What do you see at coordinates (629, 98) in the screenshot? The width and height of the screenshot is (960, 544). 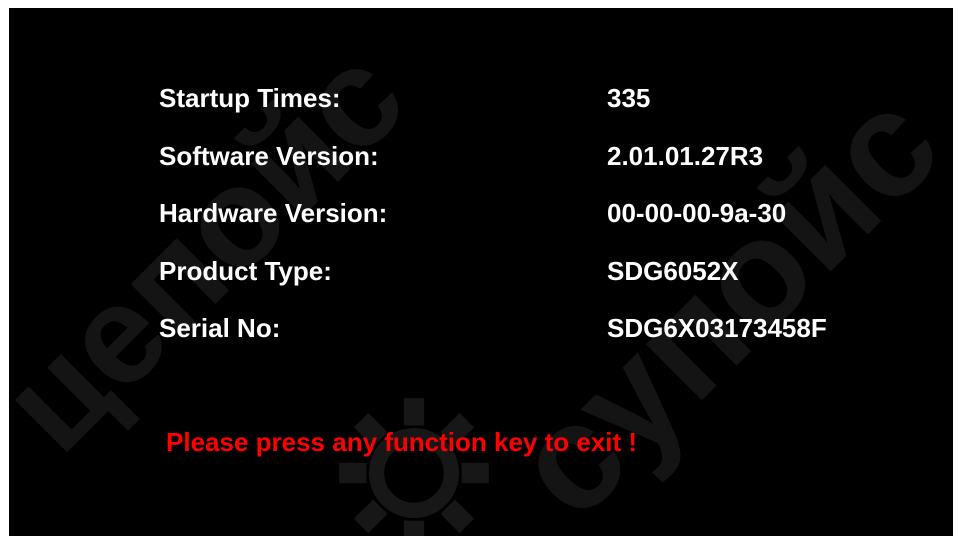 I see `startup-times-value: 335` at bounding box center [629, 98].